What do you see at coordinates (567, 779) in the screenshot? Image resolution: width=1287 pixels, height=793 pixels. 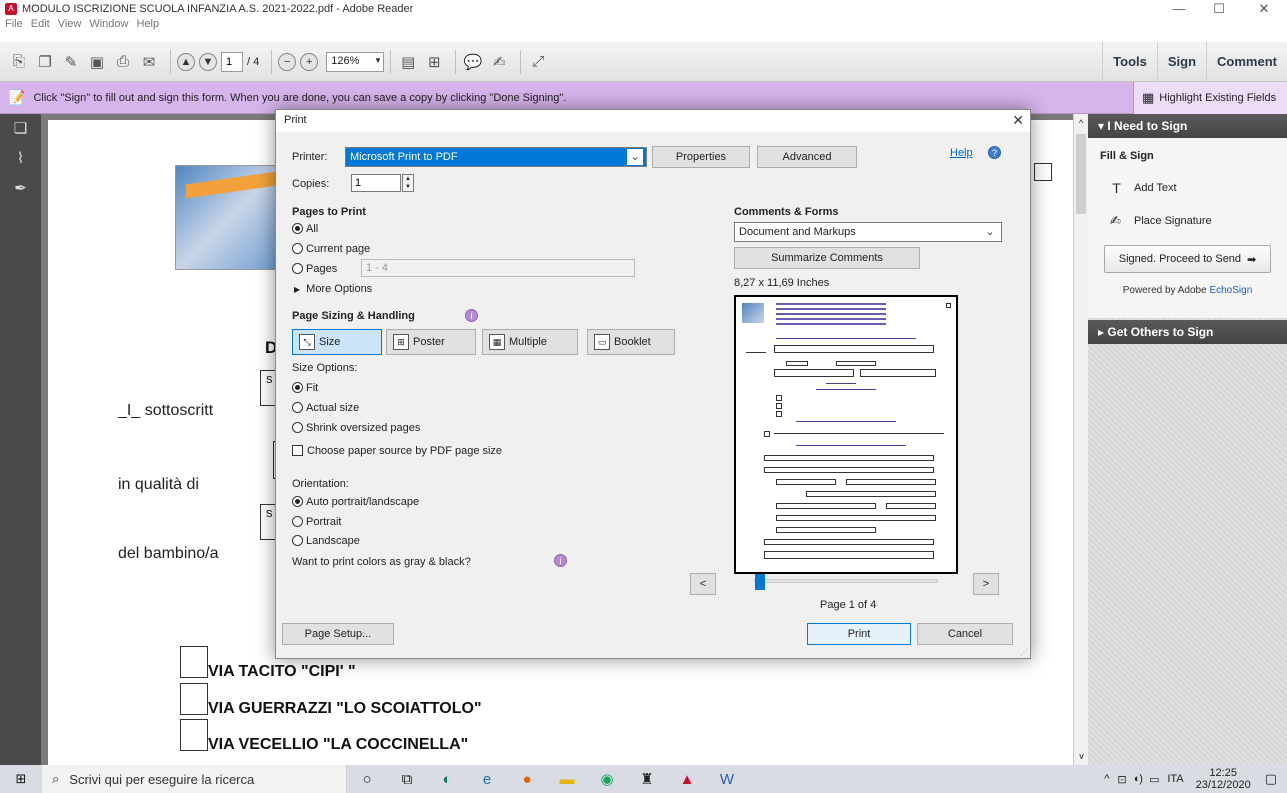 I see `file-explorer-icon: ▬` at bounding box center [567, 779].